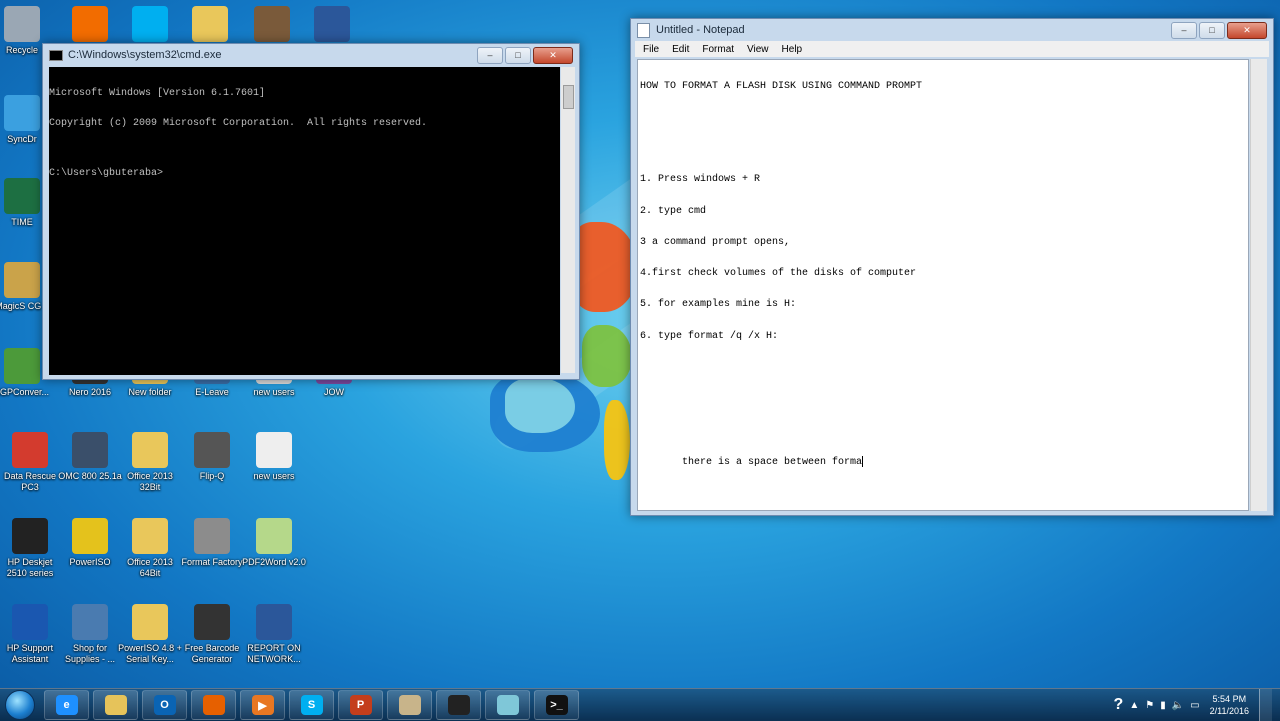  Describe the element at coordinates (1119, 705) in the screenshot. I see `help-icon: ?` at that location.